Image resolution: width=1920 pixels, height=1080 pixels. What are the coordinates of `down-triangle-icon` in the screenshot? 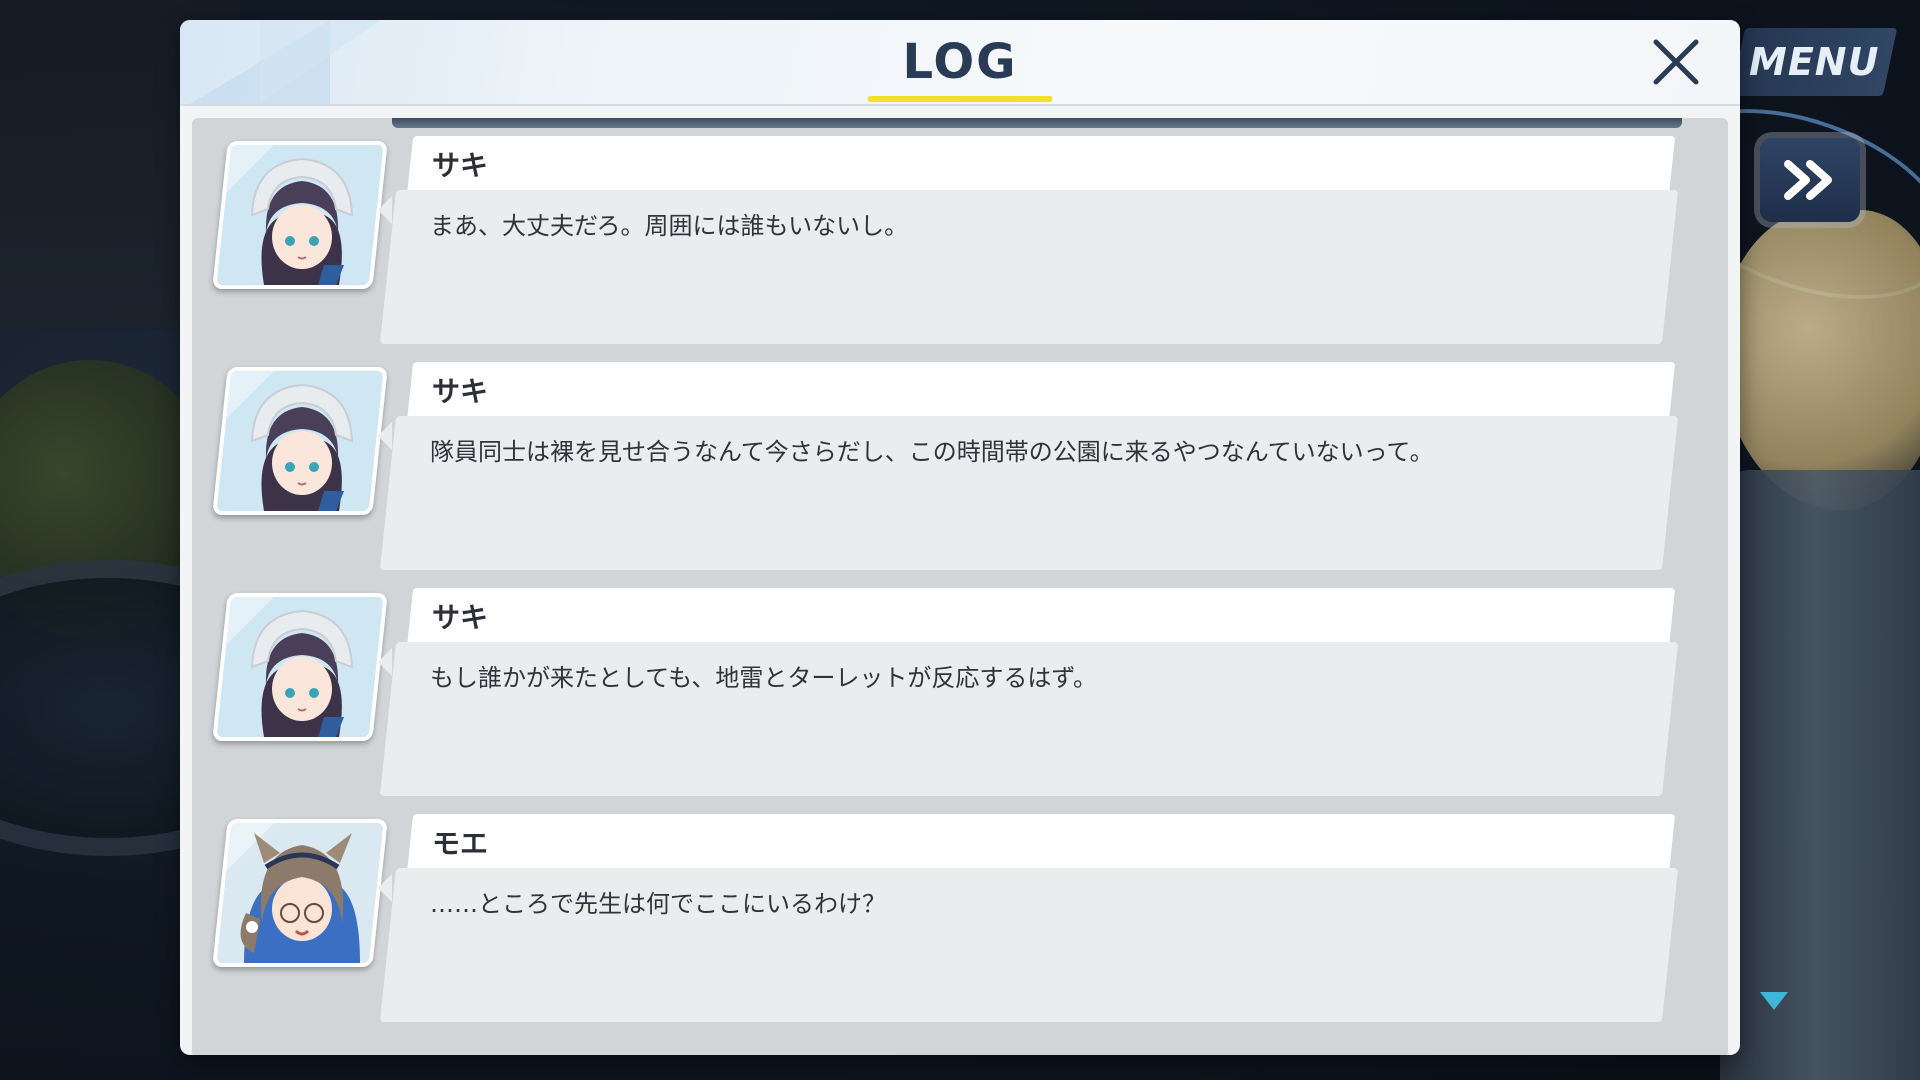 It's located at (1774, 1001).